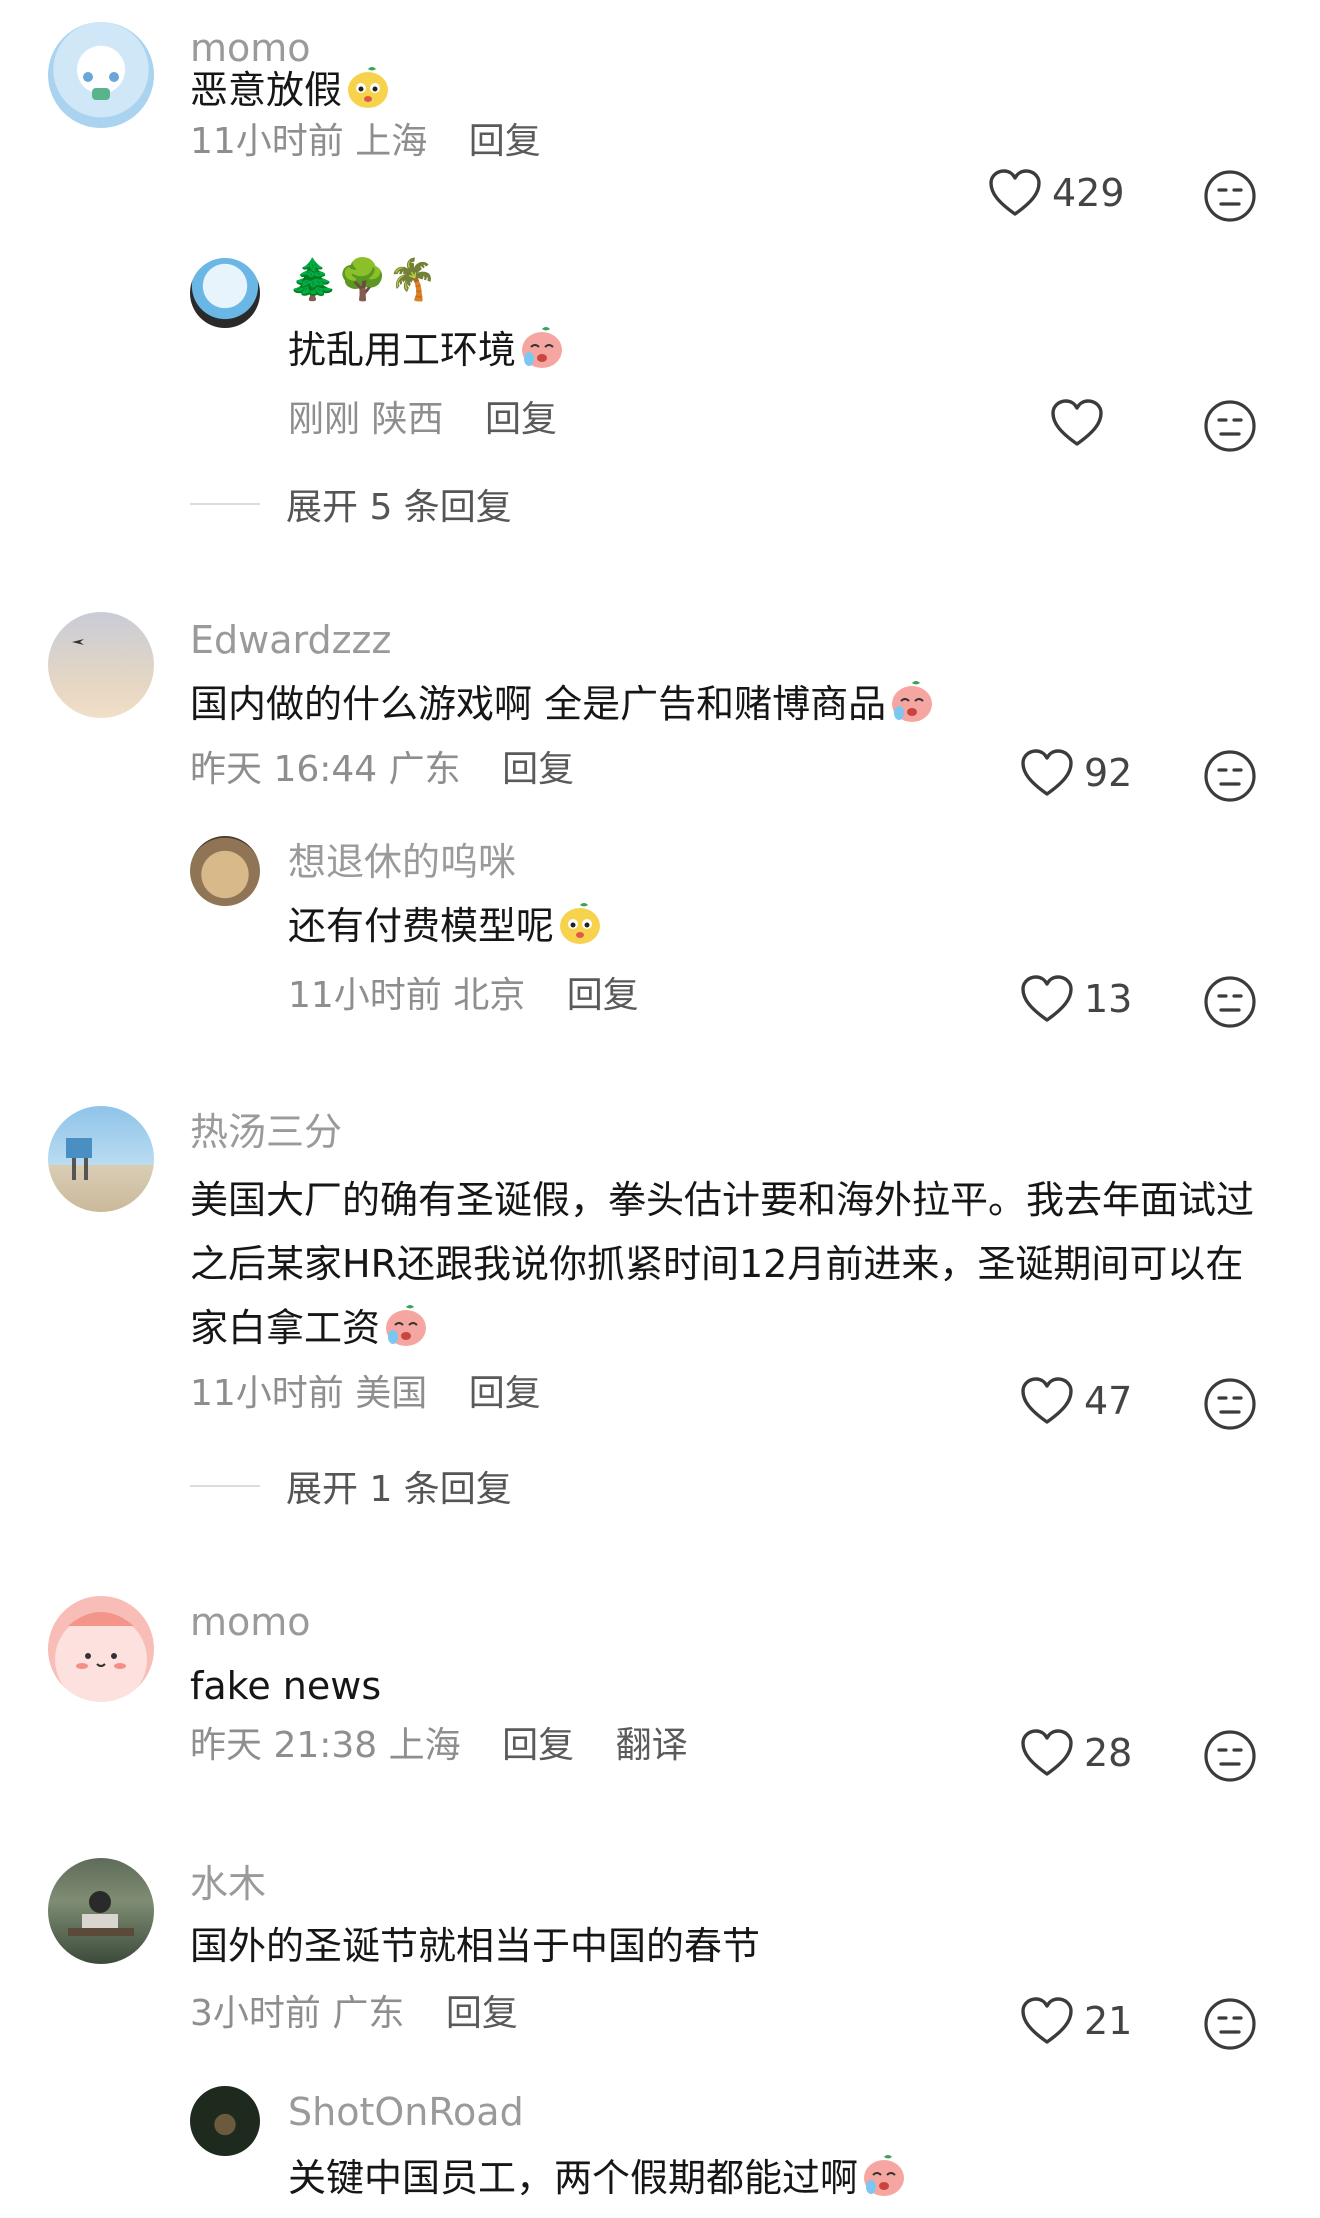  What do you see at coordinates (365, 995) in the screenshot?
I see `reply-time: 11小时前` at bounding box center [365, 995].